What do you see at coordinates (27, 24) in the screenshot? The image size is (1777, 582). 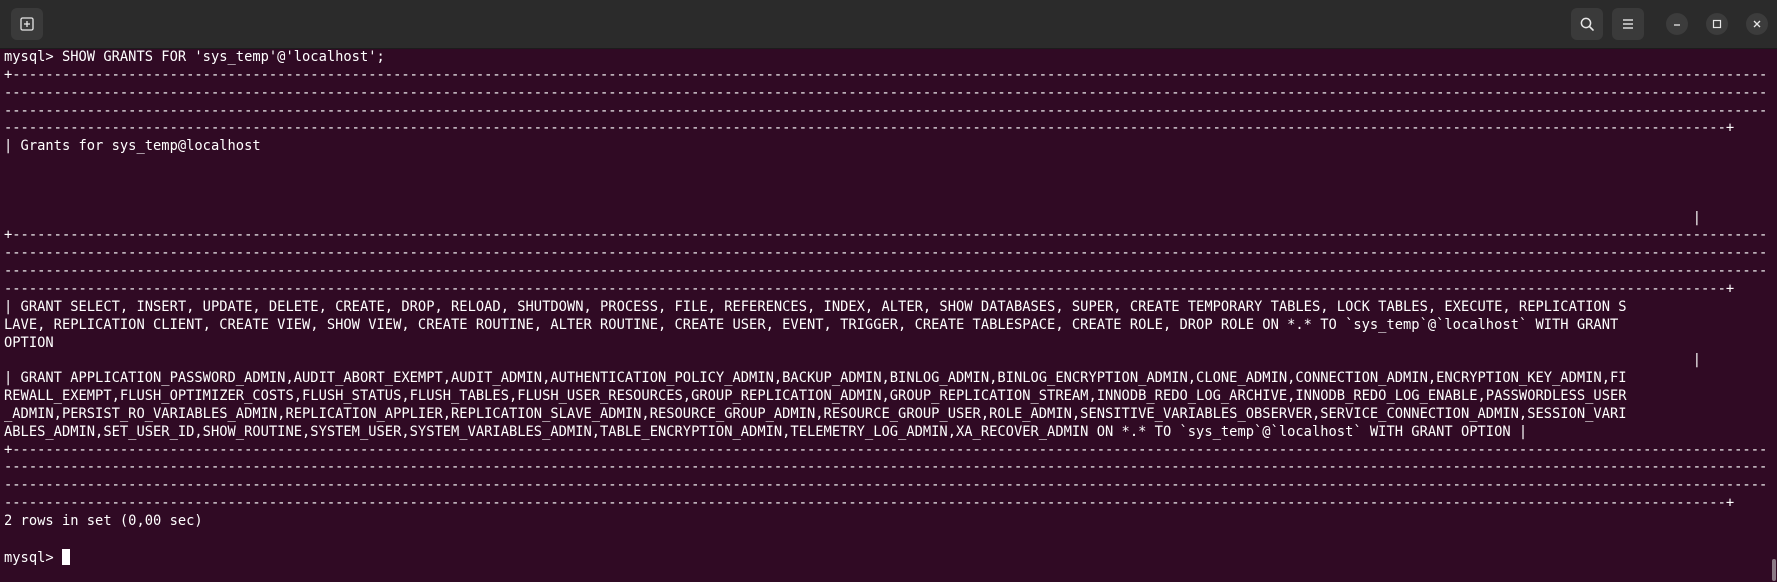 I see `new-tab-icon` at bounding box center [27, 24].